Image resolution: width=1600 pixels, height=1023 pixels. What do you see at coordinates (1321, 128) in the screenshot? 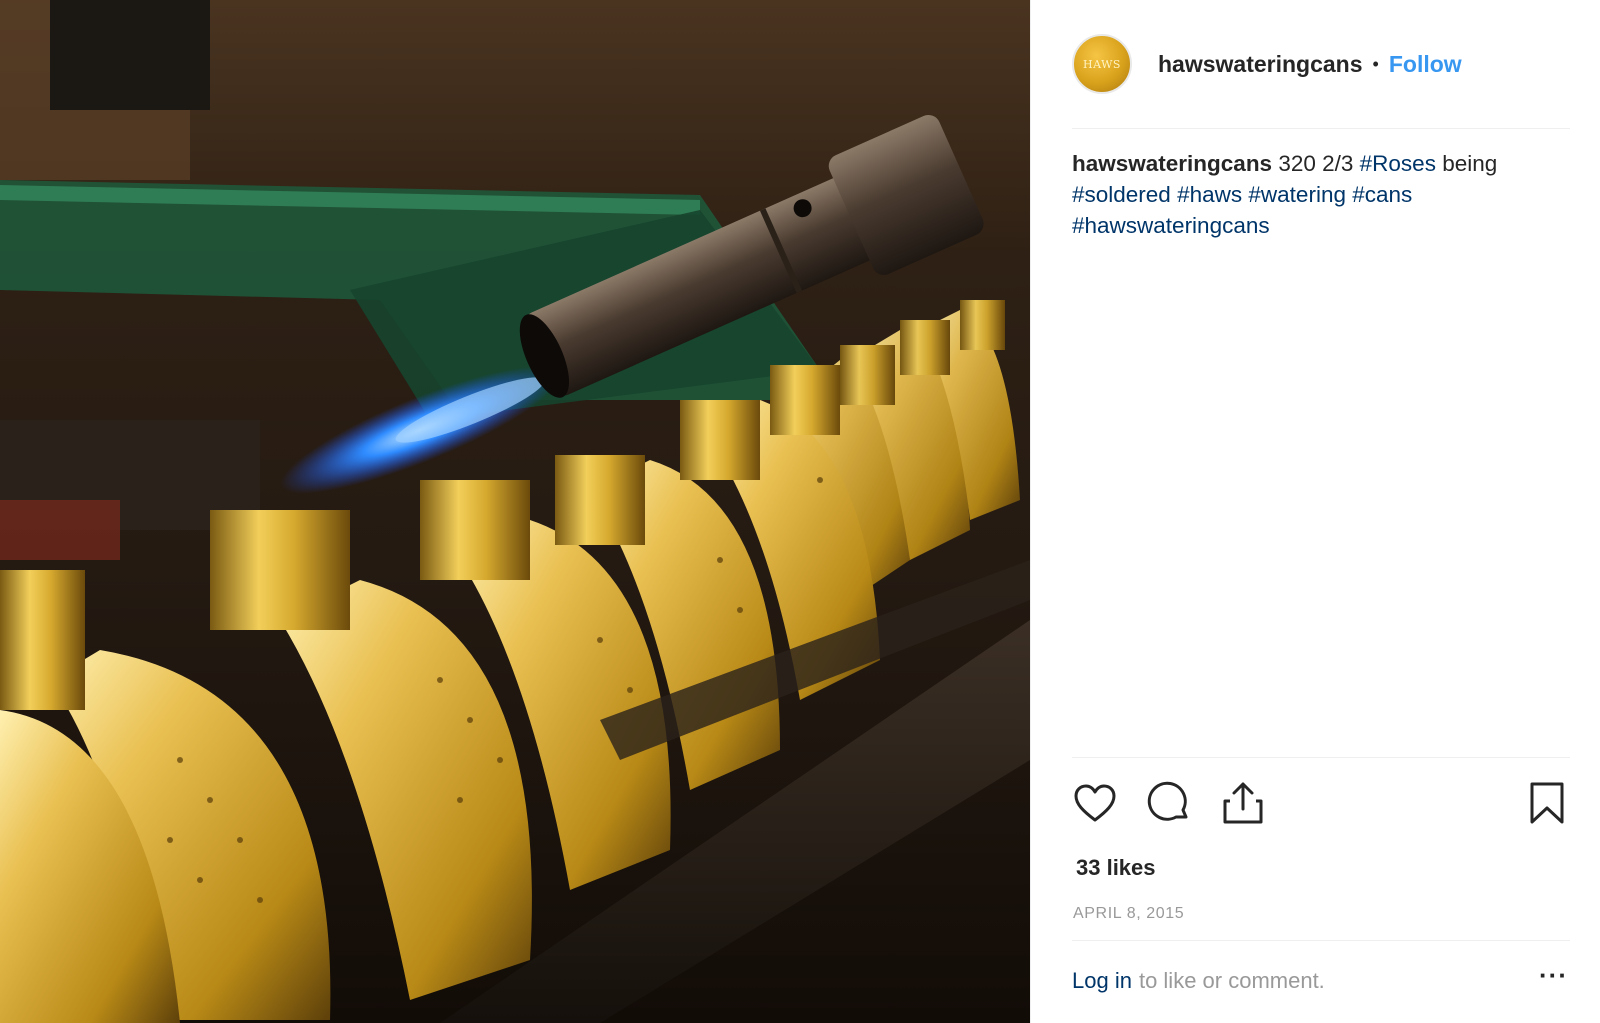
I see `header-divider` at bounding box center [1321, 128].